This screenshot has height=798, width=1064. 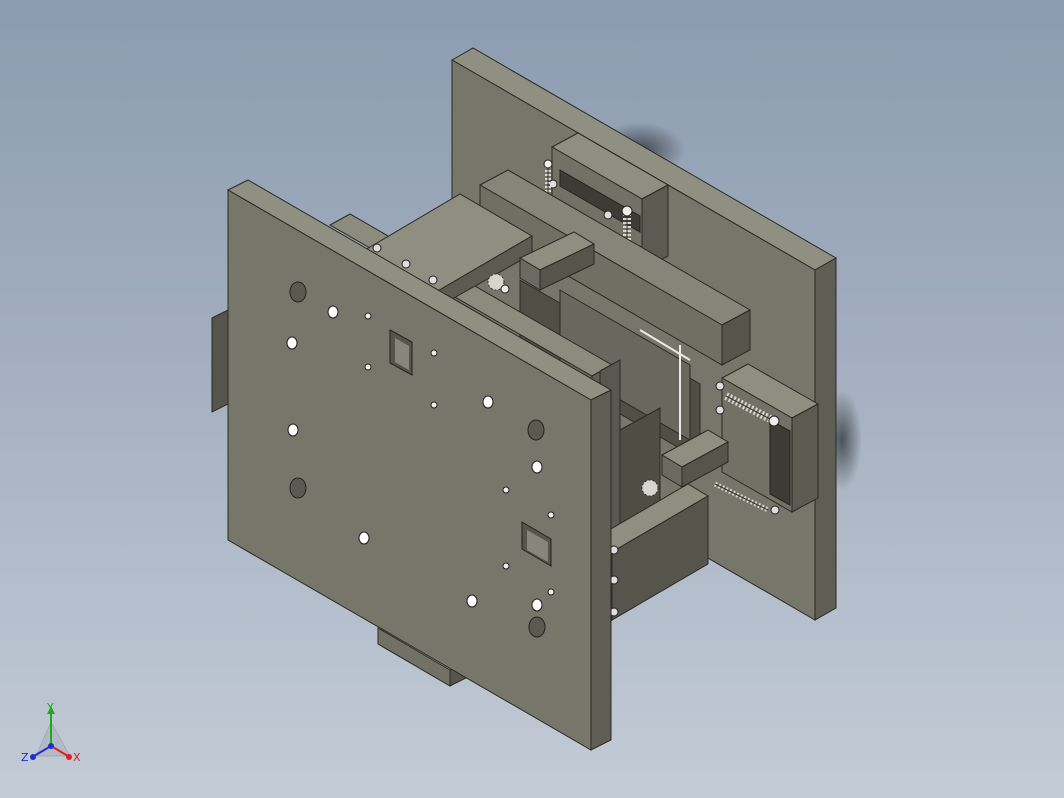 What do you see at coordinates (50, 707) in the screenshot?
I see `y-axis-label: Y` at bounding box center [50, 707].